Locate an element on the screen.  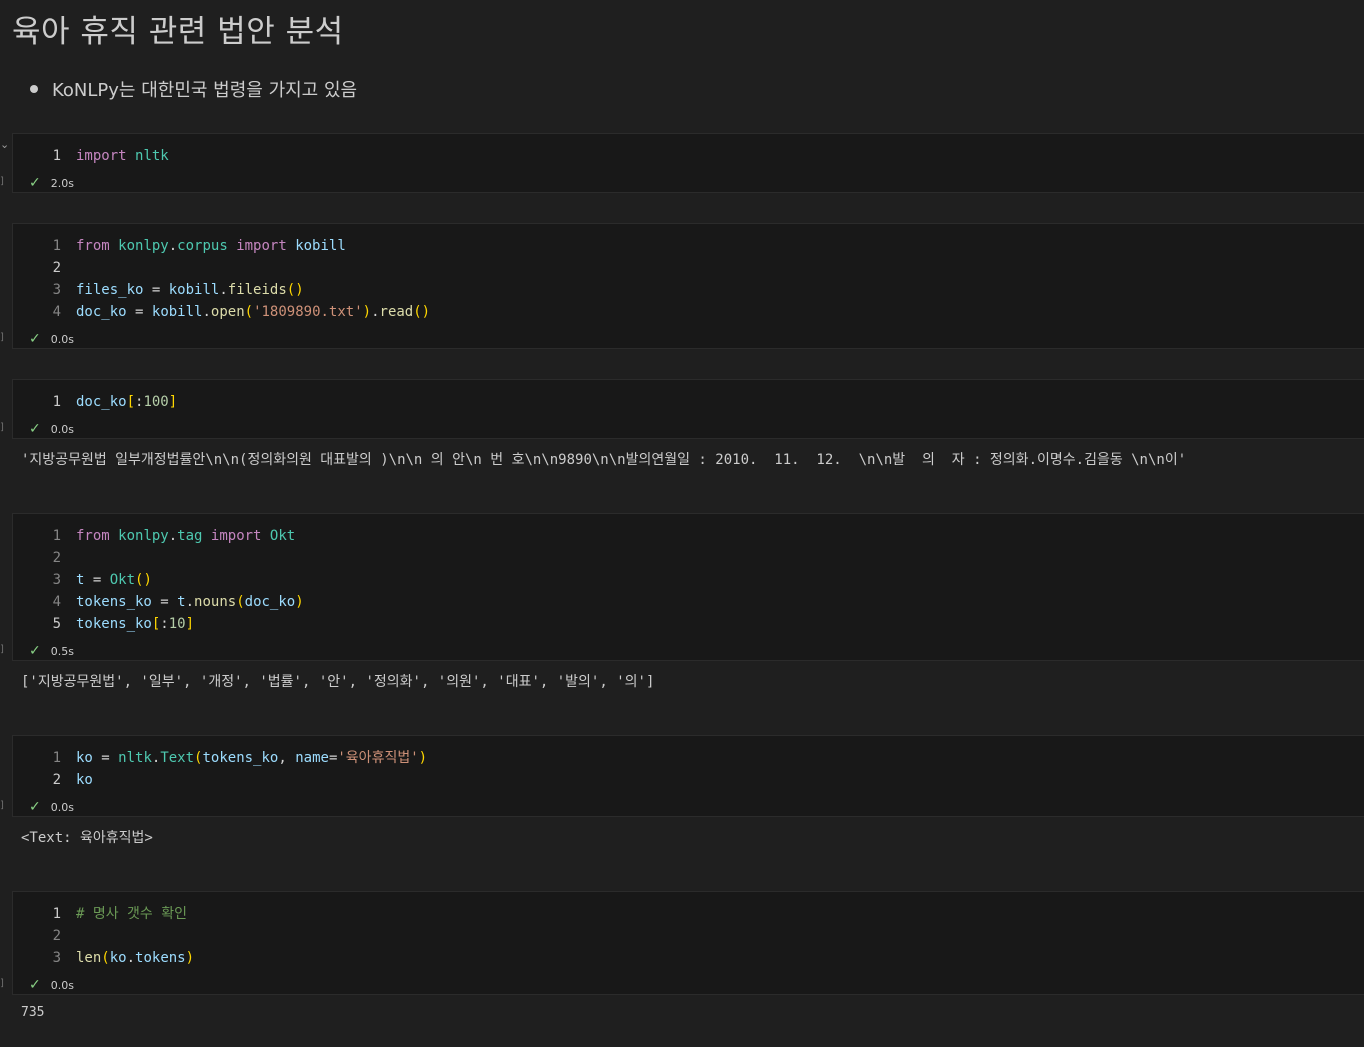
markdown-bullet-list: KoNLPy는 대한민국 법령을 가지고 있음 is located at coordinates (193, 89).